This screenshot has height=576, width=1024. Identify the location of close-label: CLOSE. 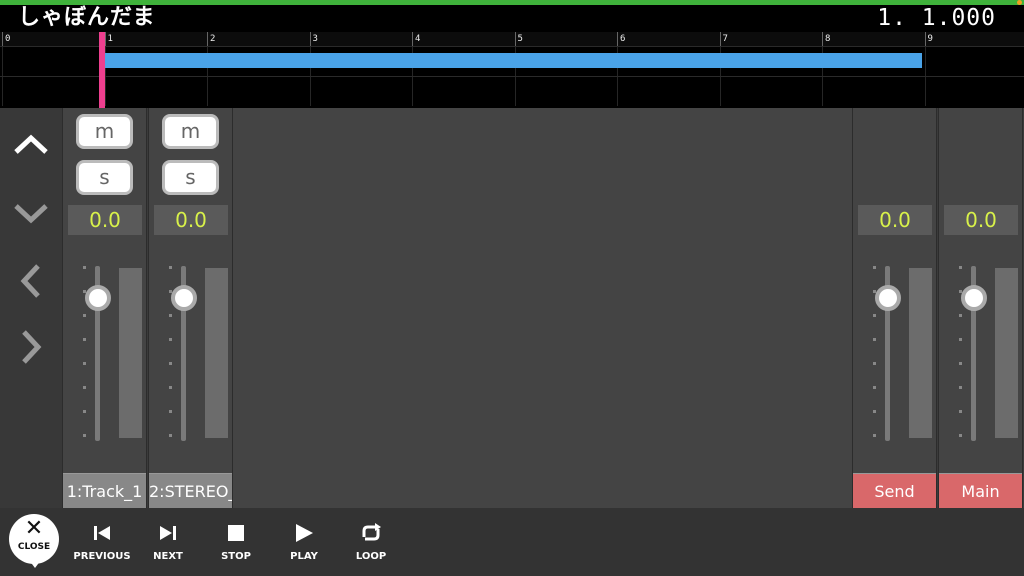
(34, 547).